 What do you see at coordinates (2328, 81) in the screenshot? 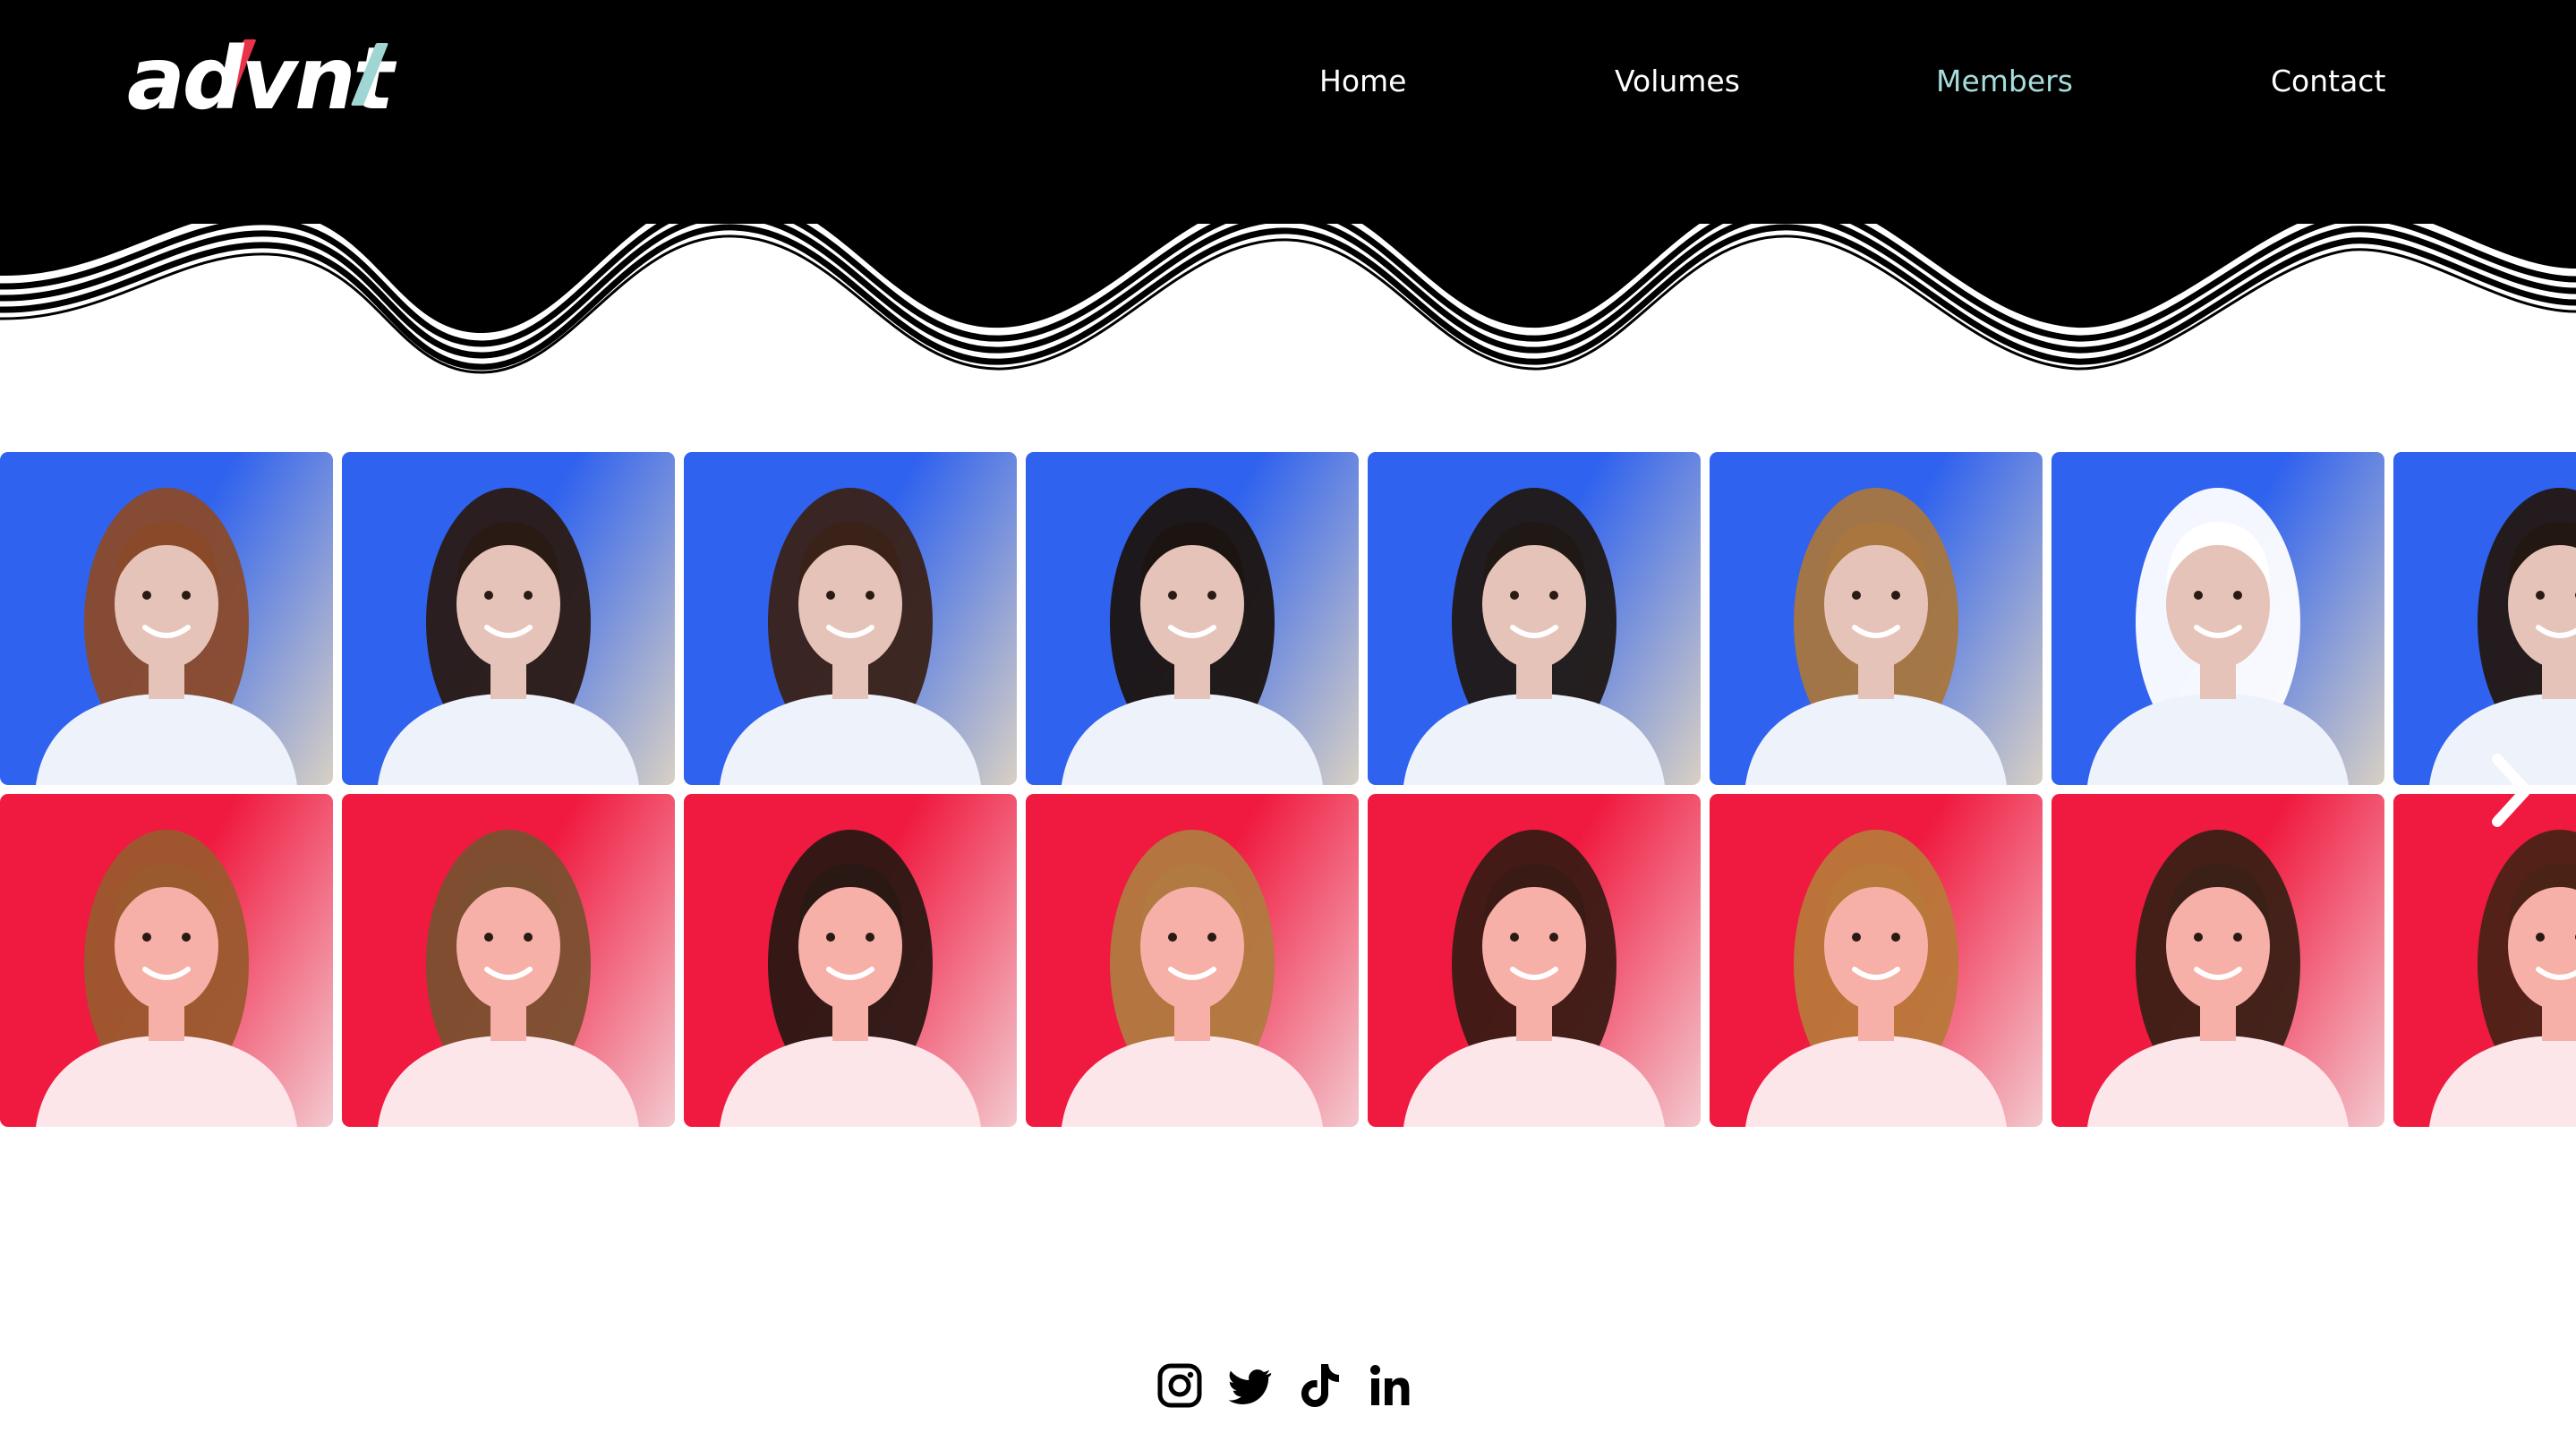
I see `nav-contact: Contact` at bounding box center [2328, 81].